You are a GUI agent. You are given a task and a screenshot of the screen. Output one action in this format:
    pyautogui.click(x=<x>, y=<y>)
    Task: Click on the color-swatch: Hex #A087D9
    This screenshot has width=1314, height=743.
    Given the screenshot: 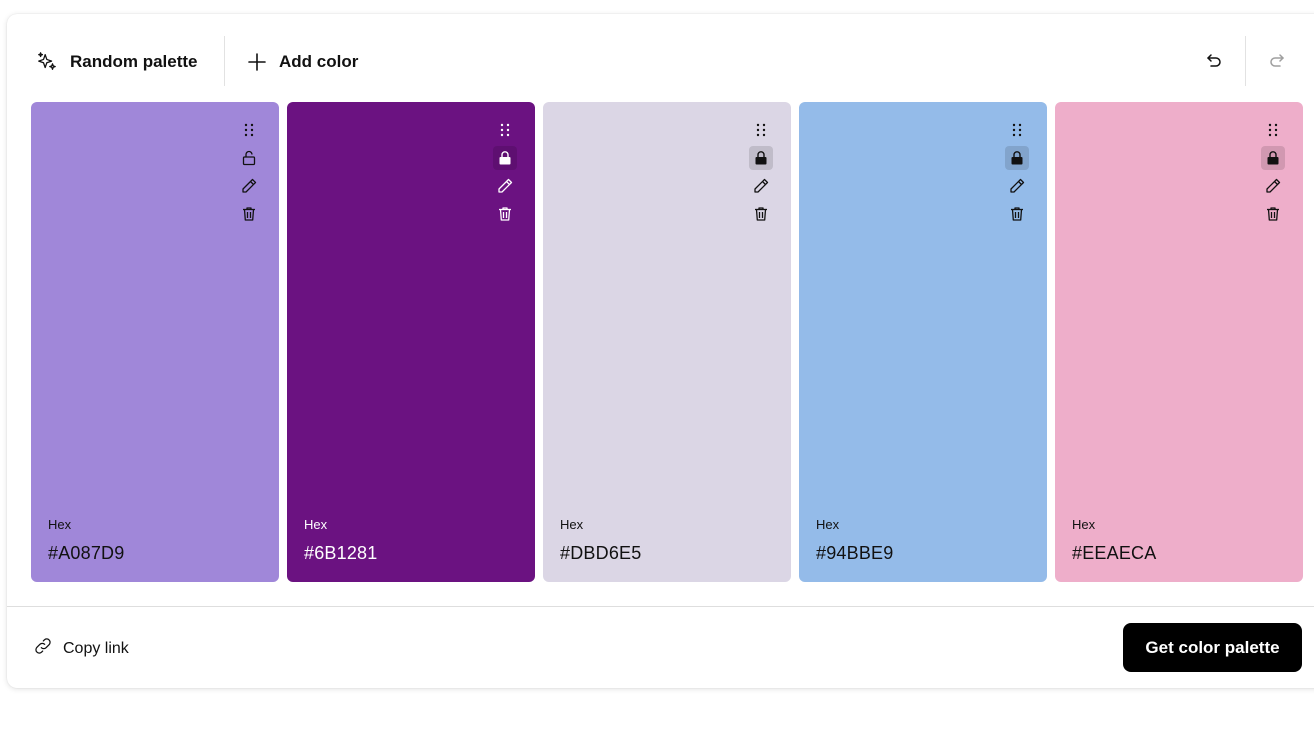 What is the action you would take?
    pyautogui.click(x=155, y=342)
    